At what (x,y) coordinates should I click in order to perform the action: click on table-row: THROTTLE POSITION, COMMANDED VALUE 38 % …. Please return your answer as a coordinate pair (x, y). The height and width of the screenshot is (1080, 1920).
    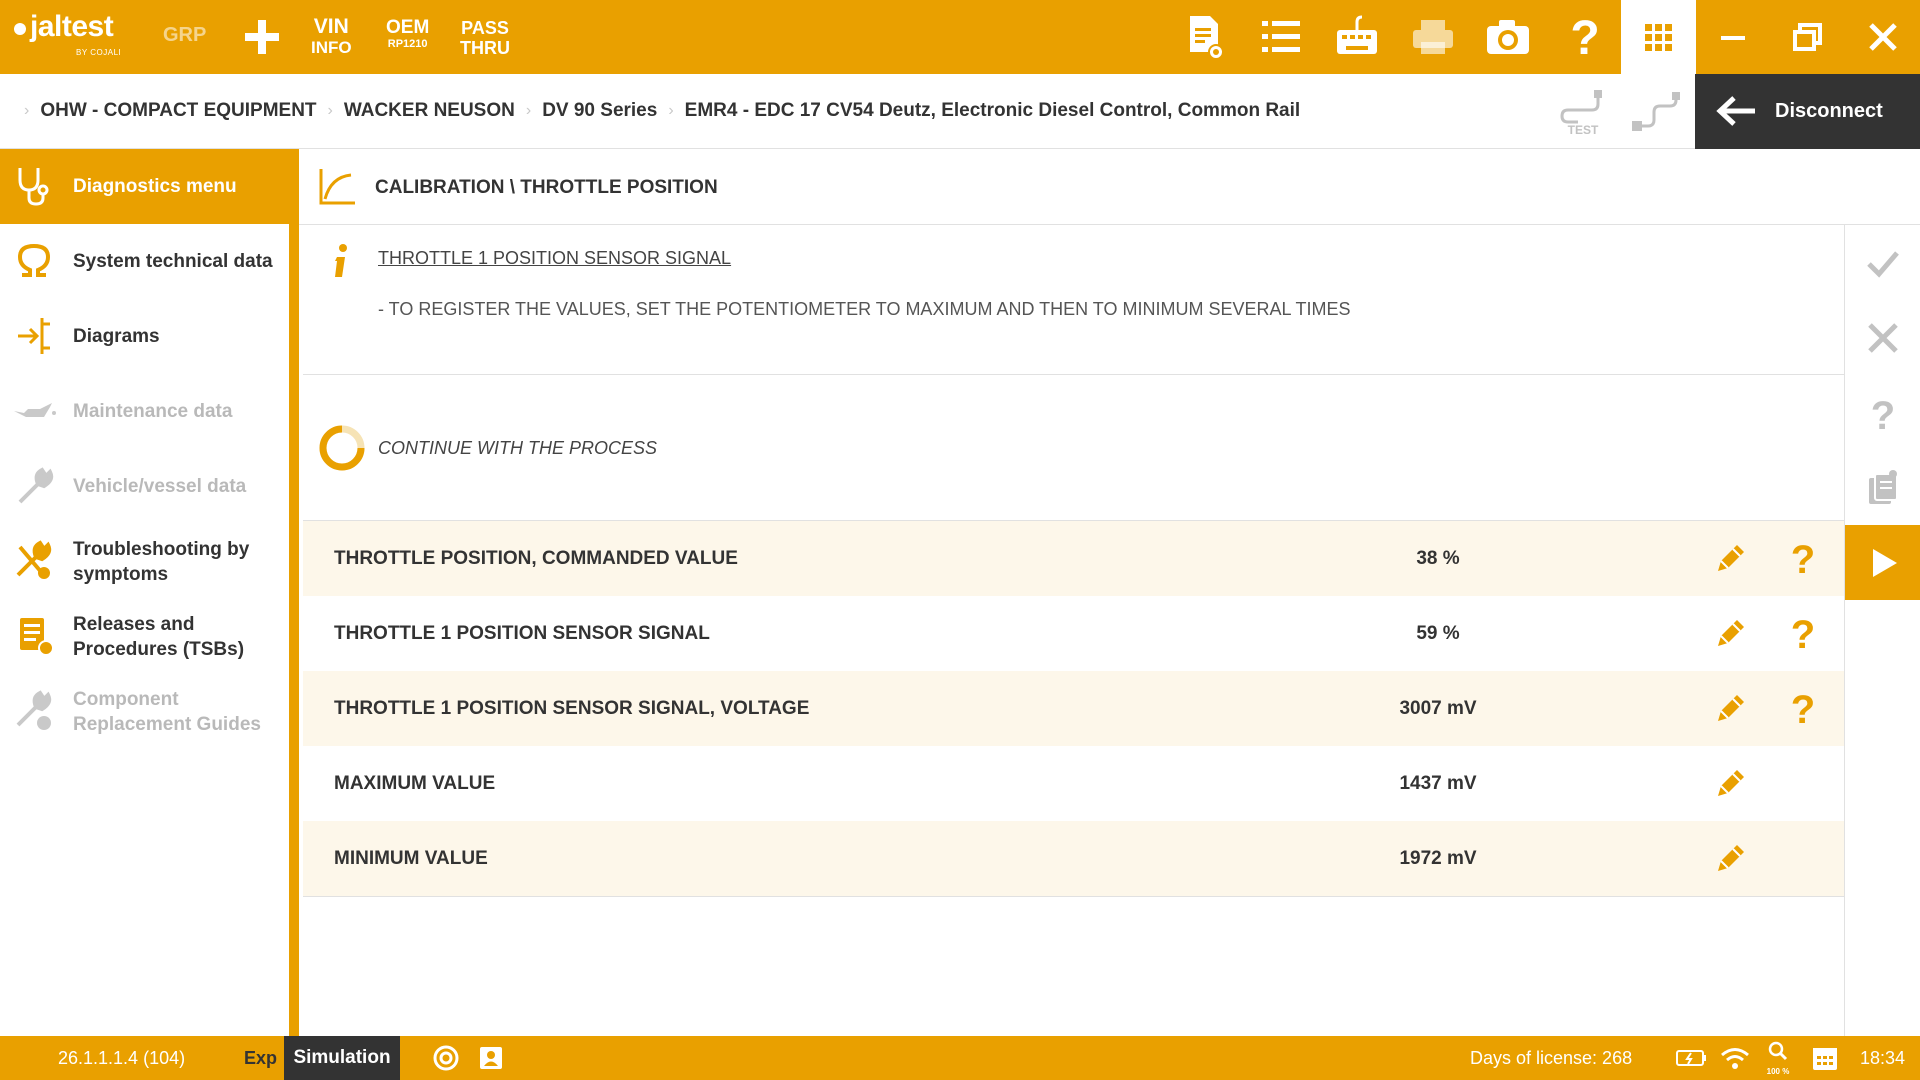
    Looking at the image, I should click on (1073, 558).